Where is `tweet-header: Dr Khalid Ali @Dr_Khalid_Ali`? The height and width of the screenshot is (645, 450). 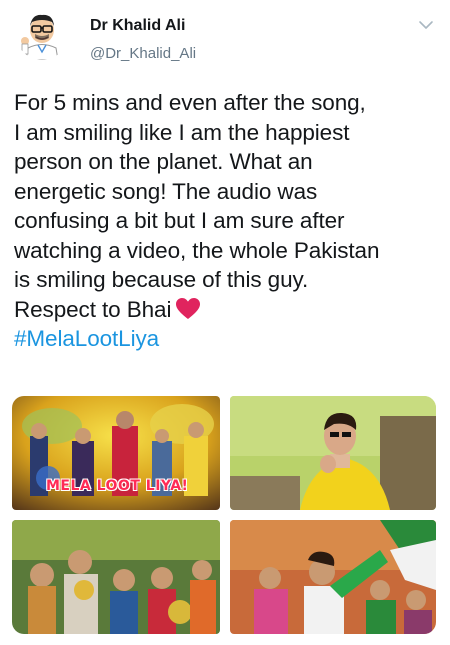 tweet-header: Dr Khalid Ali @Dr_Khalid_Ali is located at coordinates (225, 39).